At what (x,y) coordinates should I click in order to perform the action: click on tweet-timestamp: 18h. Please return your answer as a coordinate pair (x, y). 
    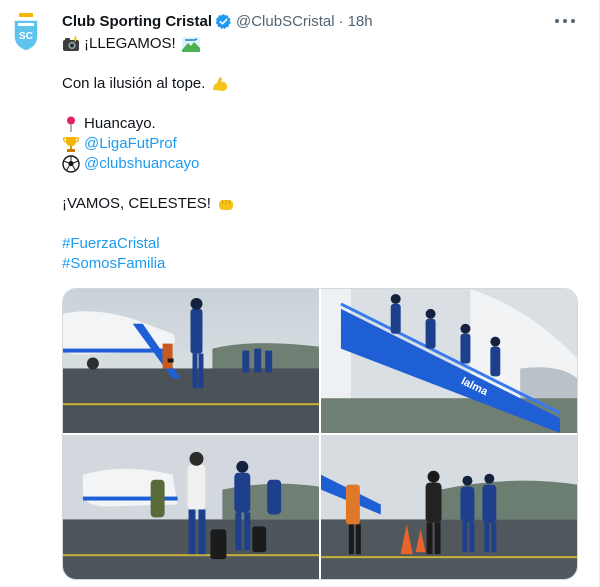
    Looking at the image, I should click on (360, 21).